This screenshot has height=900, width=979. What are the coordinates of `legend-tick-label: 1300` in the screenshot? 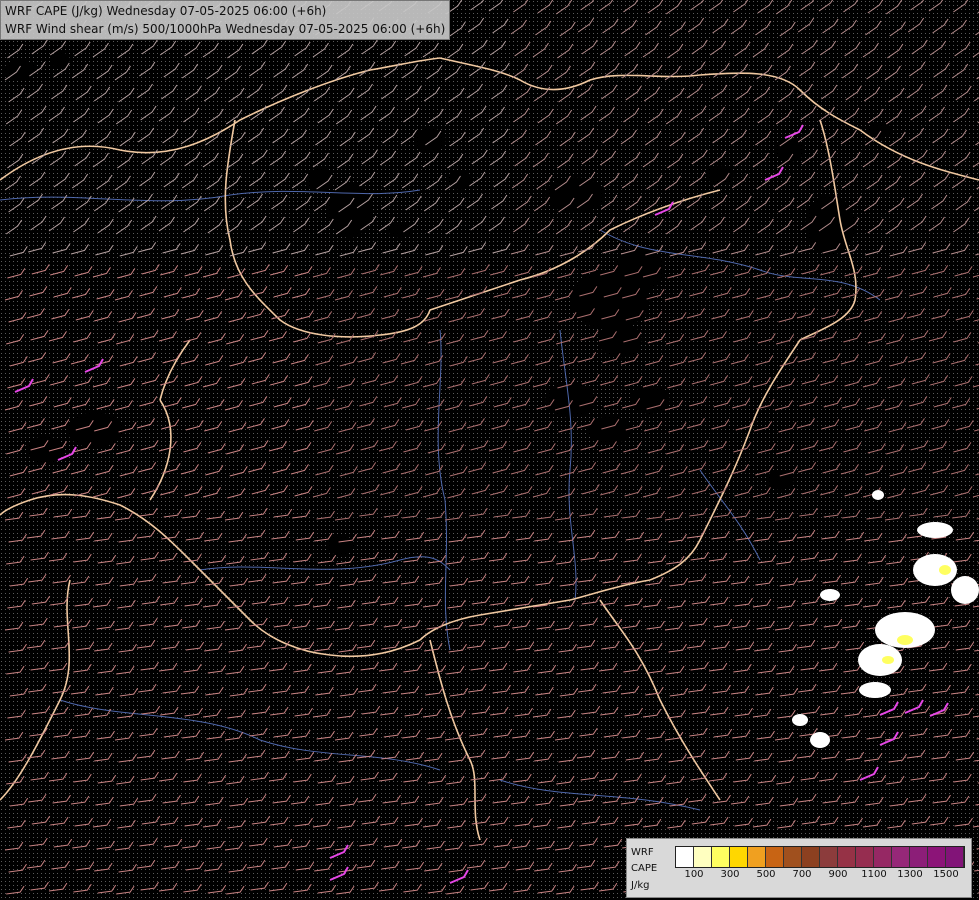 It's located at (910, 874).